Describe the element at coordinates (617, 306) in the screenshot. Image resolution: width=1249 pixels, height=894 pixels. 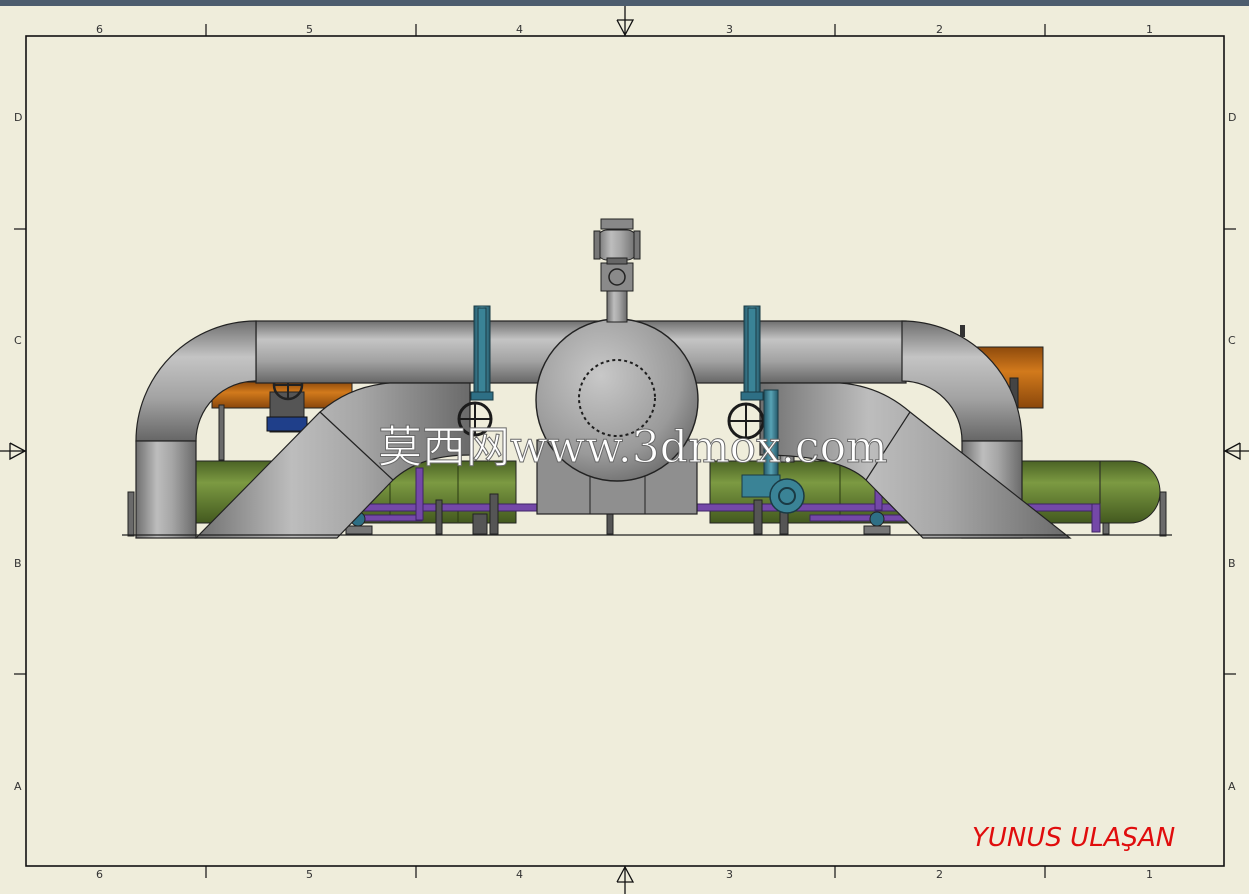
I see `top-nozzle` at that location.